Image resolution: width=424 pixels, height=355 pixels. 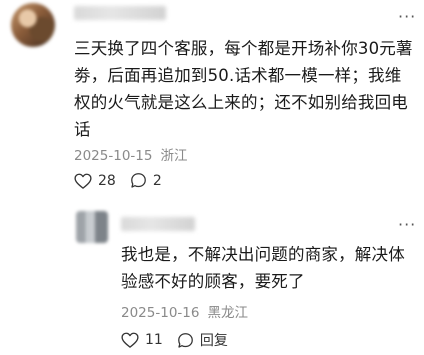 I want to click on comment-actions: 11 回复, so click(x=174, y=340).